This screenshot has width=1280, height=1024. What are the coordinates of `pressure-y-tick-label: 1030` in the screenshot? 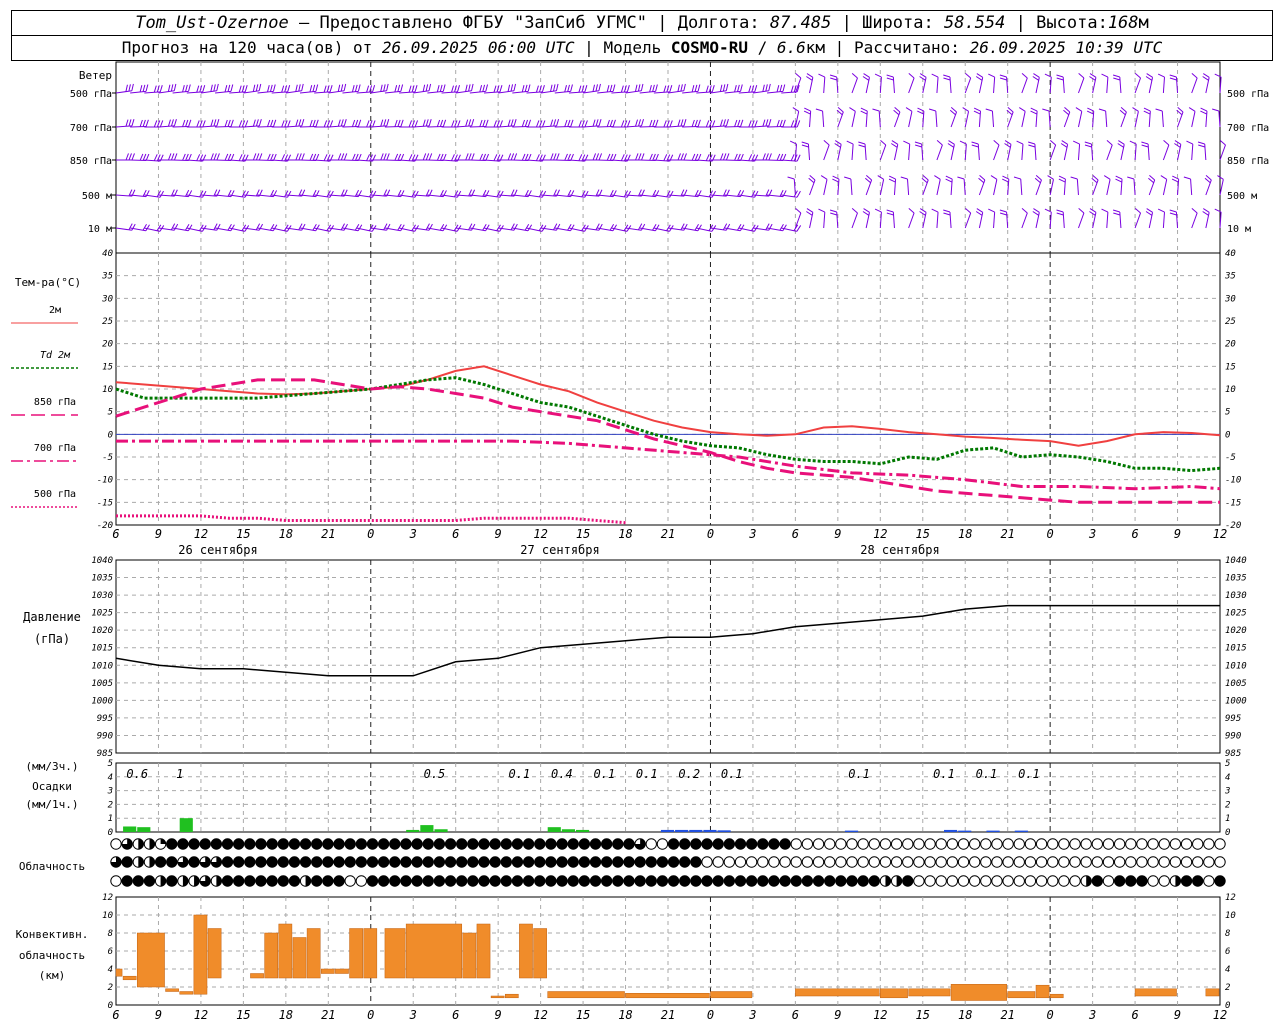 It's located at (102, 596).